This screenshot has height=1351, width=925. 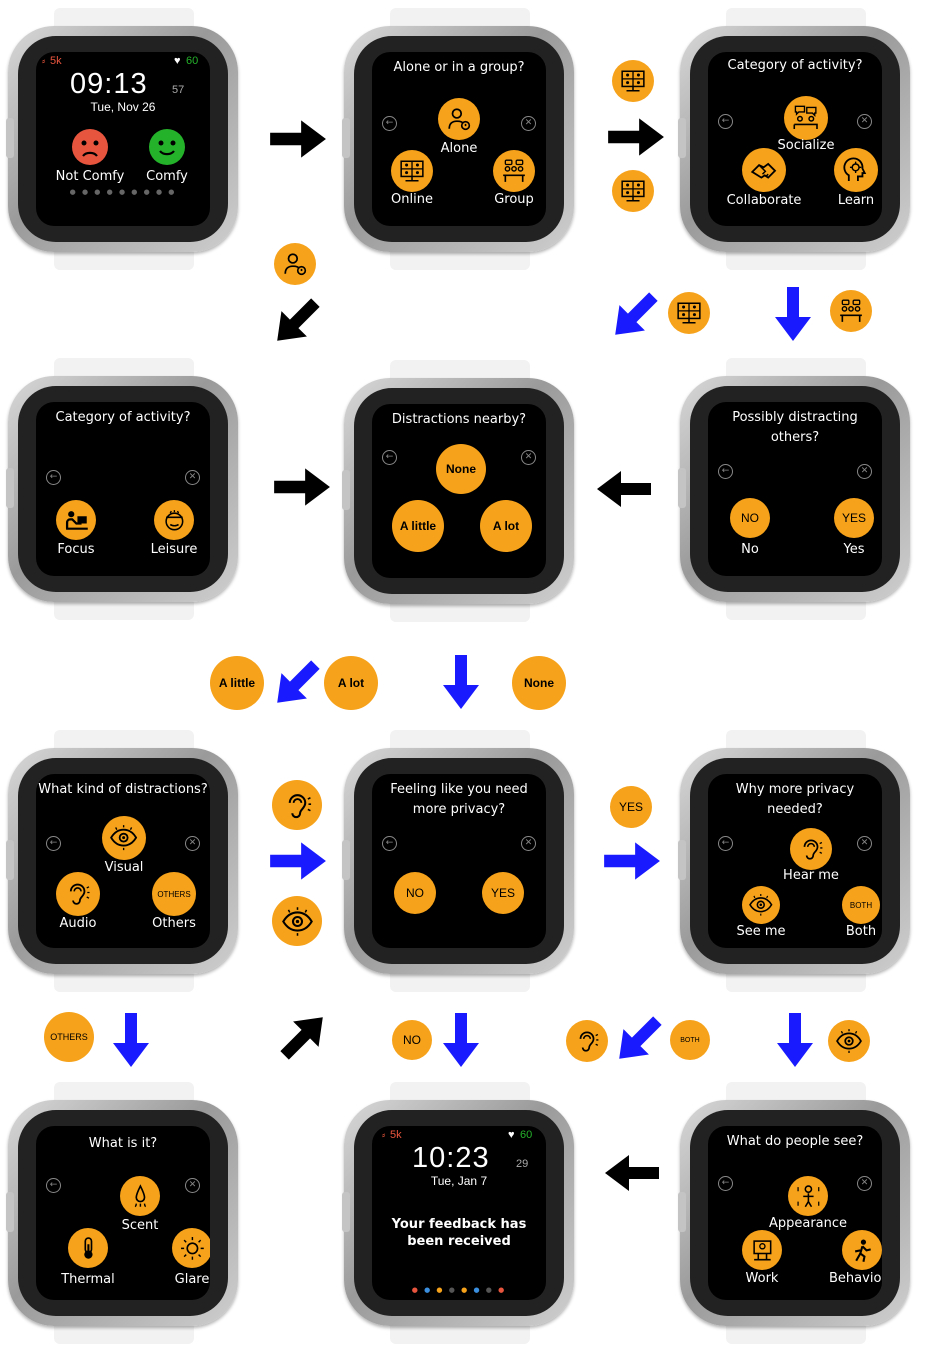 I want to click on work-button, so click(x=762, y=1250).